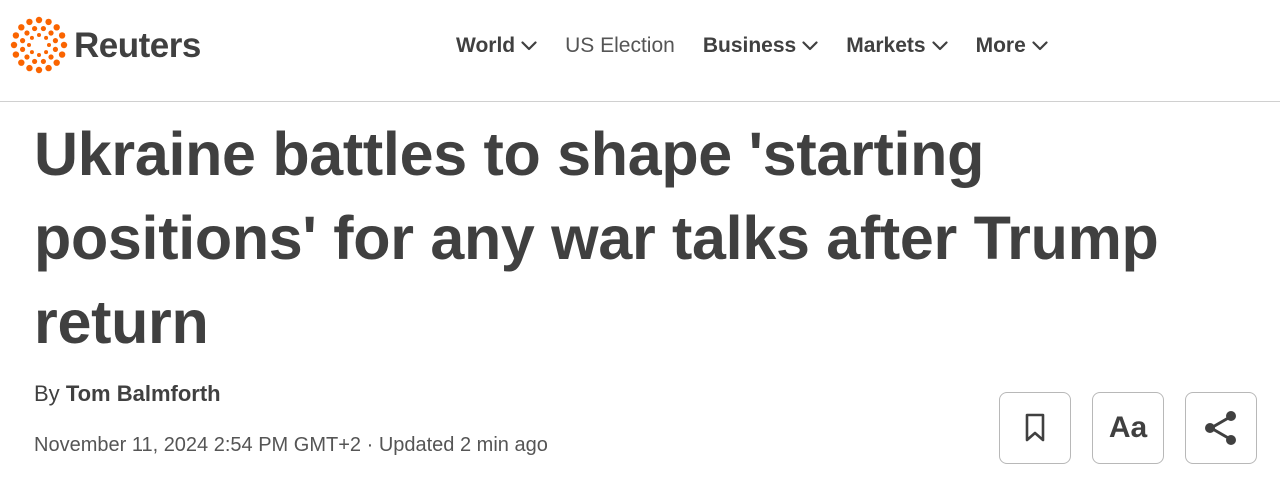 Image resolution: width=1280 pixels, height=481 pixels. I want to click on article-tools: Aa, so click(1128, 428).